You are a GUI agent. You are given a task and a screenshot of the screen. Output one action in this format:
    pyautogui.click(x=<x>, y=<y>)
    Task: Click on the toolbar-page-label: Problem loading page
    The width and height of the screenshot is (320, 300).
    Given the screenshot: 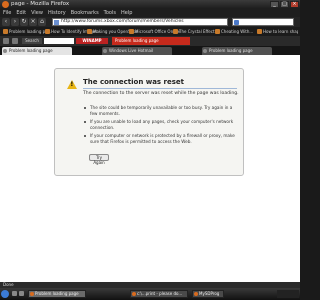 What is the action you would take?
    pyautogui.click(x=151, y=41)
    